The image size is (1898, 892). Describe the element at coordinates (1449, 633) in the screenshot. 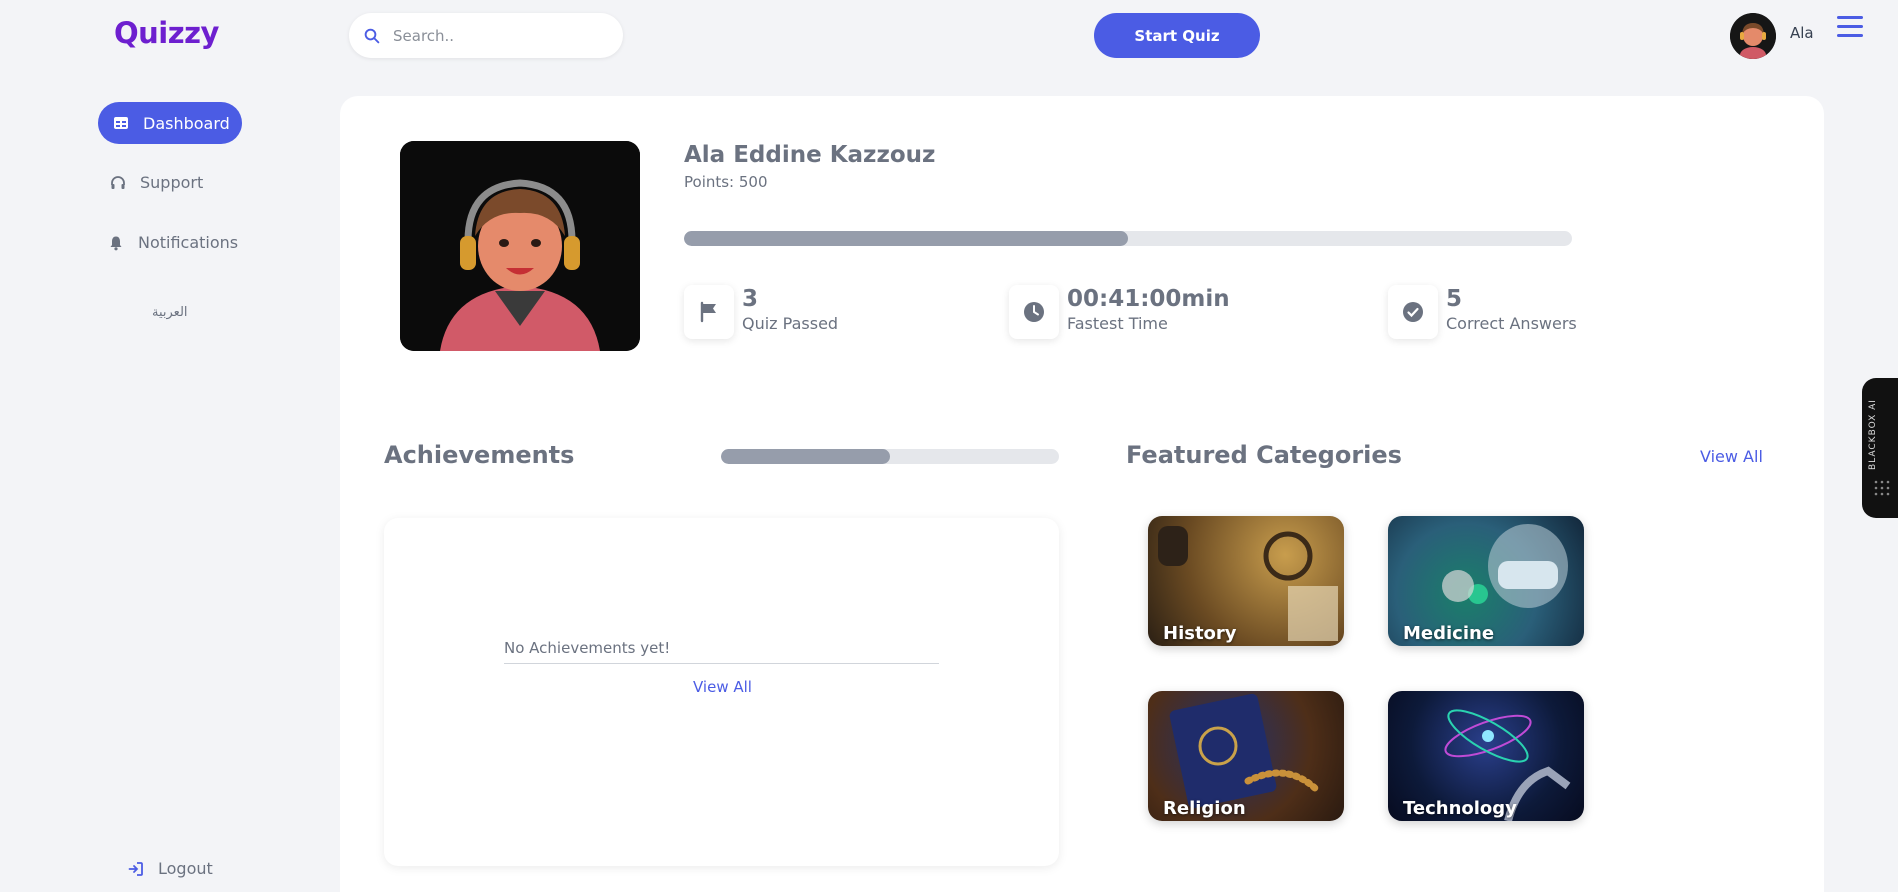

I see `category-label: Medicine` at that location.